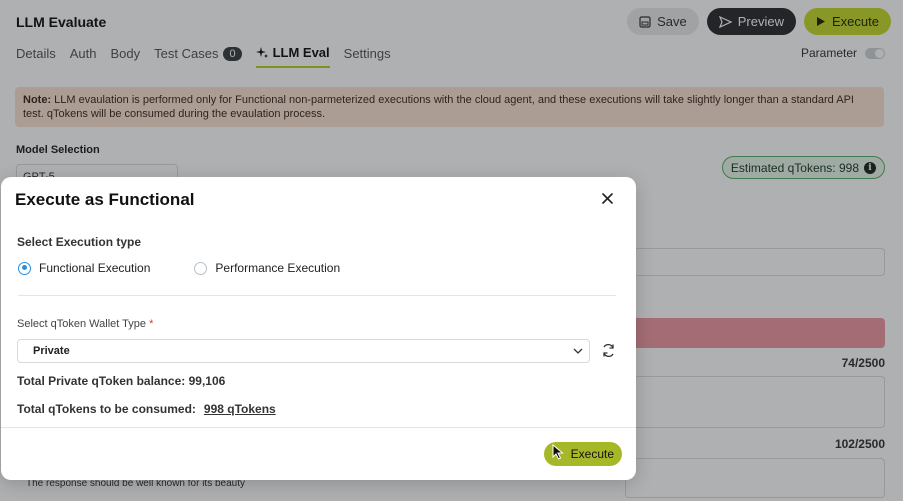 Image resolution: width=903 pixels, height=501 pixels. I want to click on execute-button-label: Execute, so click(592, 454).